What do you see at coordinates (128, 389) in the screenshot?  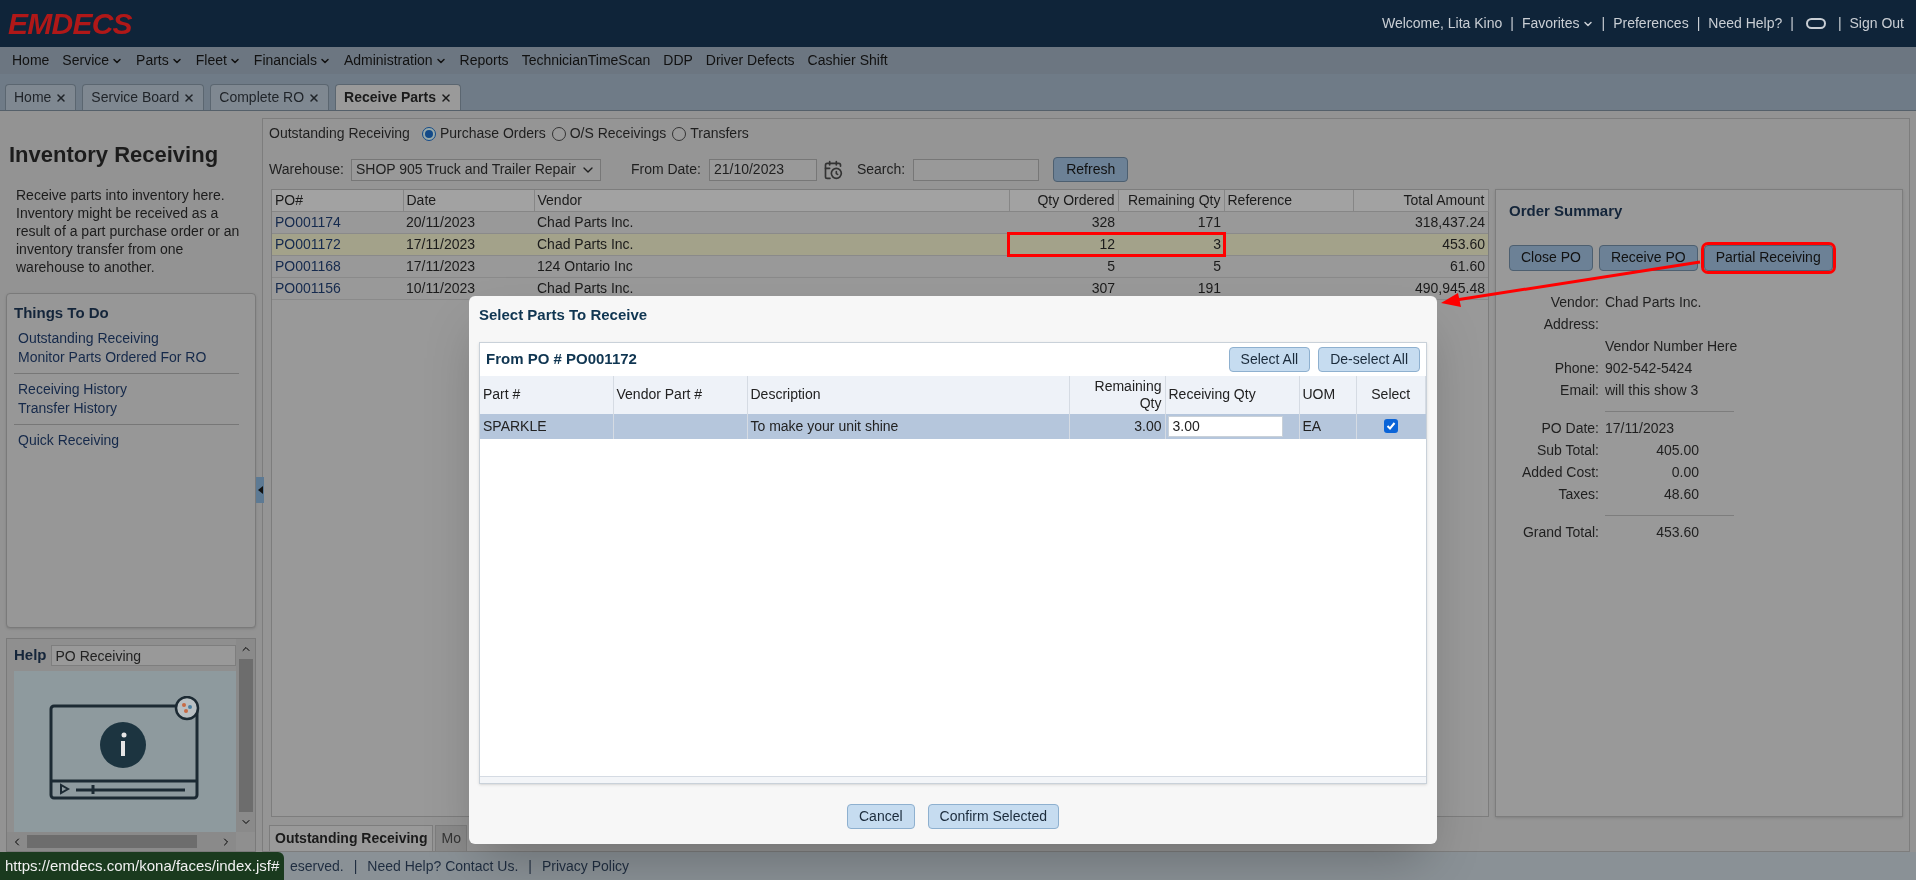 I see `todo-link: Receiving History` at bounding box center [128, 389].